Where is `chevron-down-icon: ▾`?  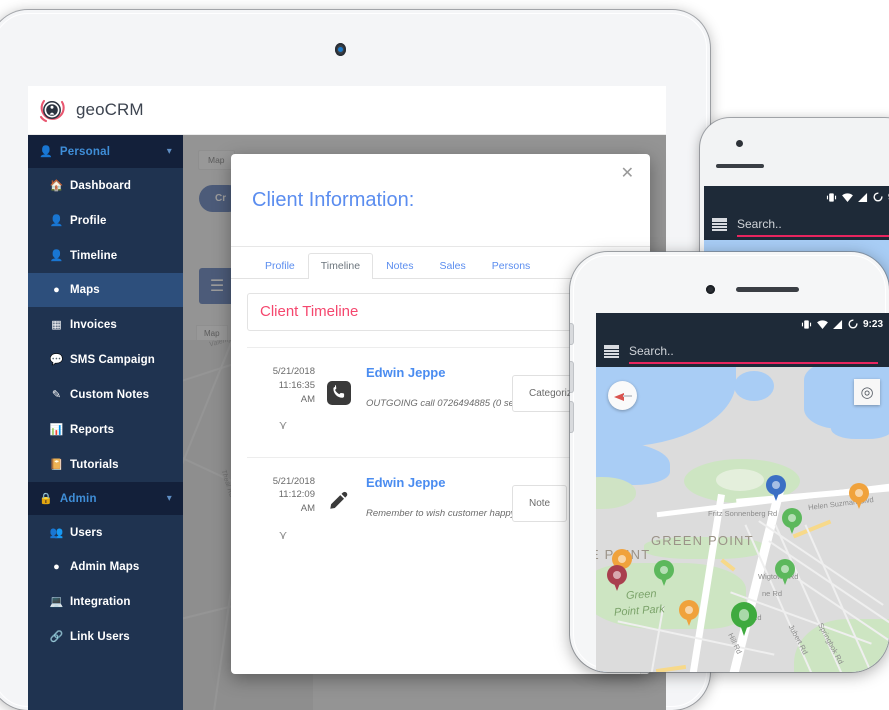
chevron-down-icon: ▾ is located at coordinates (169, 498).